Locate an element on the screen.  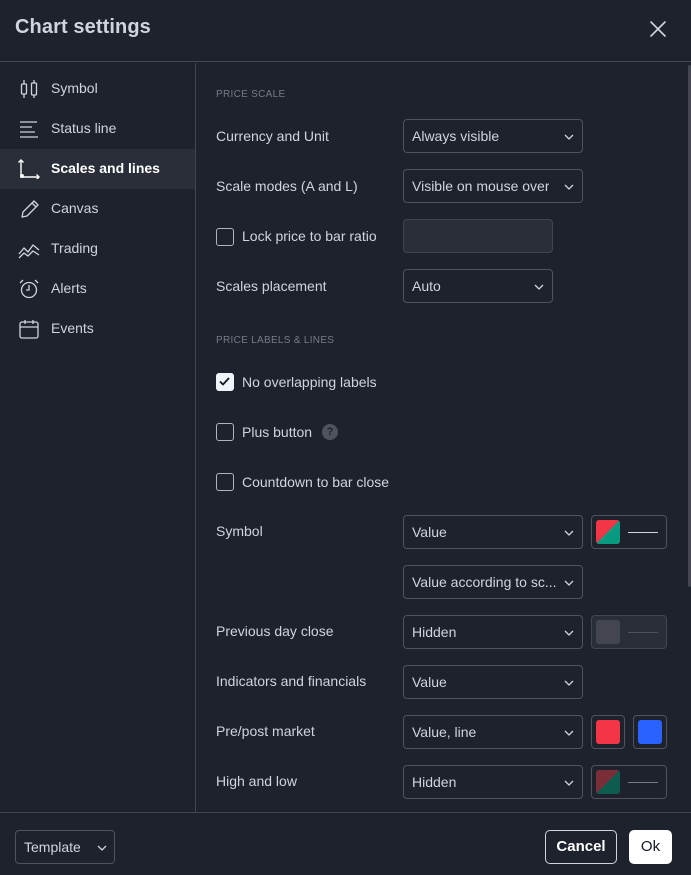
sidebar-item-alerts: Alerts is located at coordinates (97, 289).